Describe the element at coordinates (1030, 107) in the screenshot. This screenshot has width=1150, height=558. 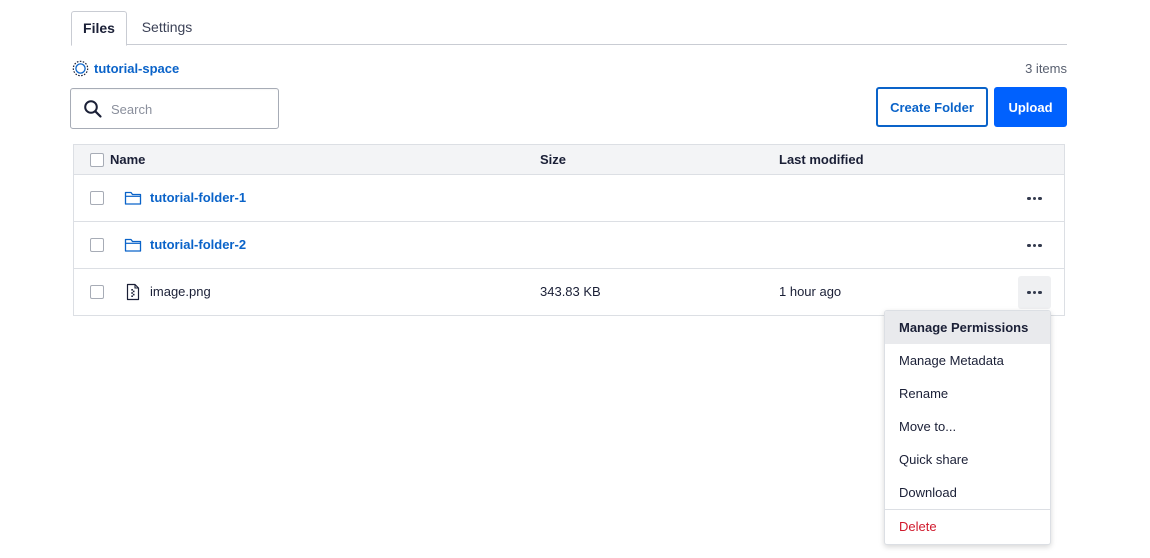
I see `upload-button: Upload` at that location.